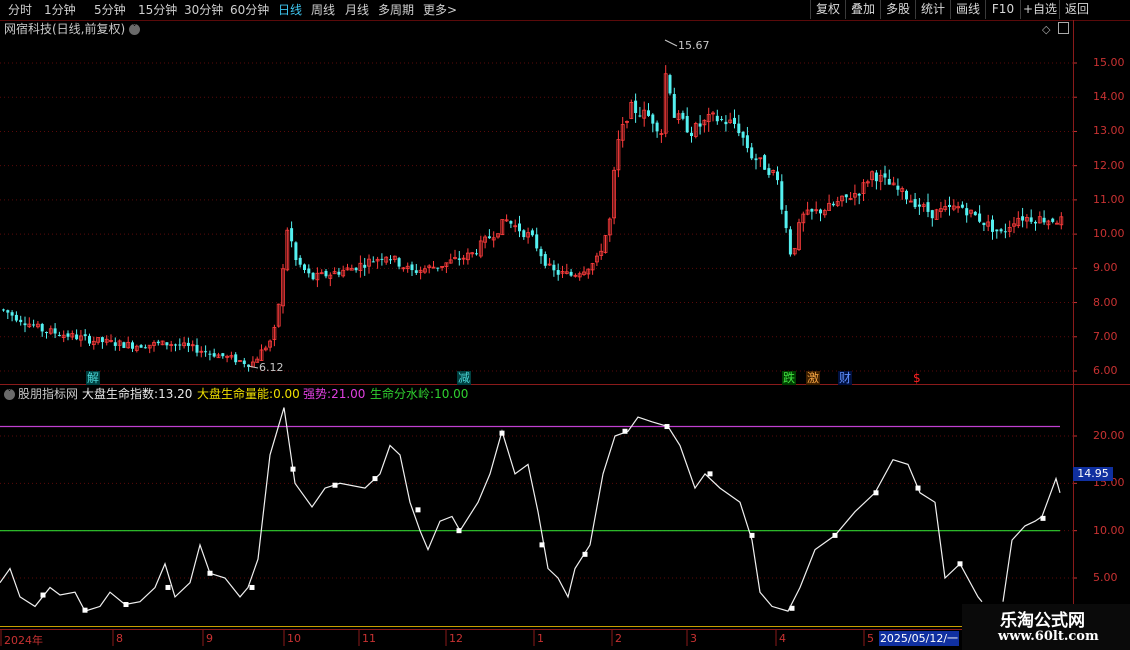 The width and height of the screenshot is (1130, 650). Describe the element at coordinates (813, 378) in the screenshot. I see `event-marker-ji: 激` at that location.